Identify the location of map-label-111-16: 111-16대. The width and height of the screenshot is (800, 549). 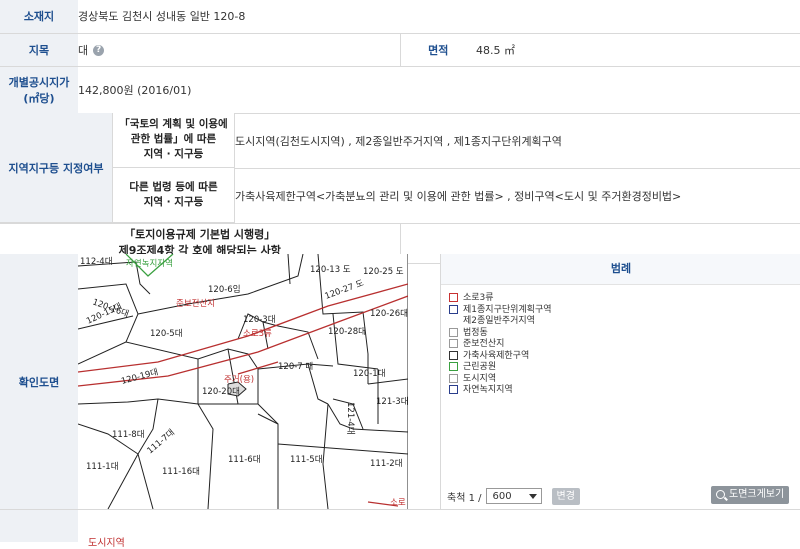
(181, 472).